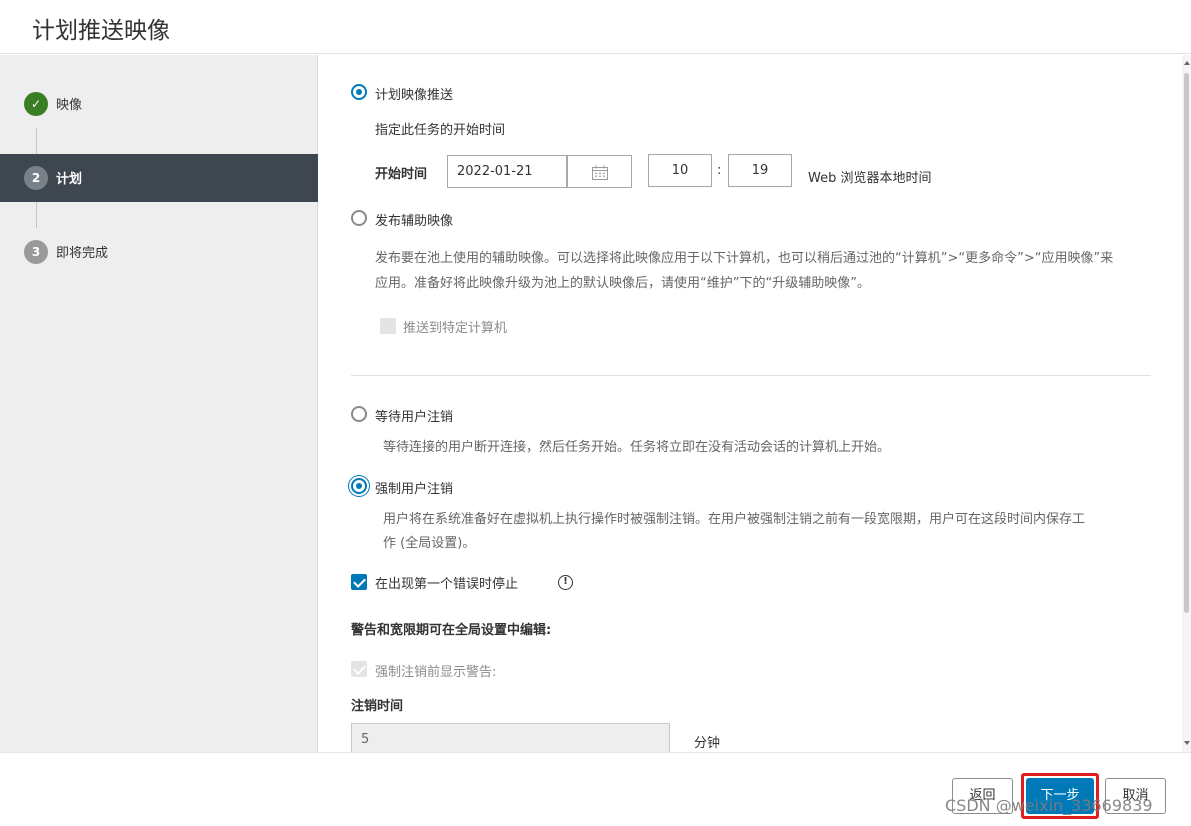 The height and width of the screenshot is (826, 1191). Describe the element at coordinates (751, 375) in the screenshot. I see `section-divider` at that location.